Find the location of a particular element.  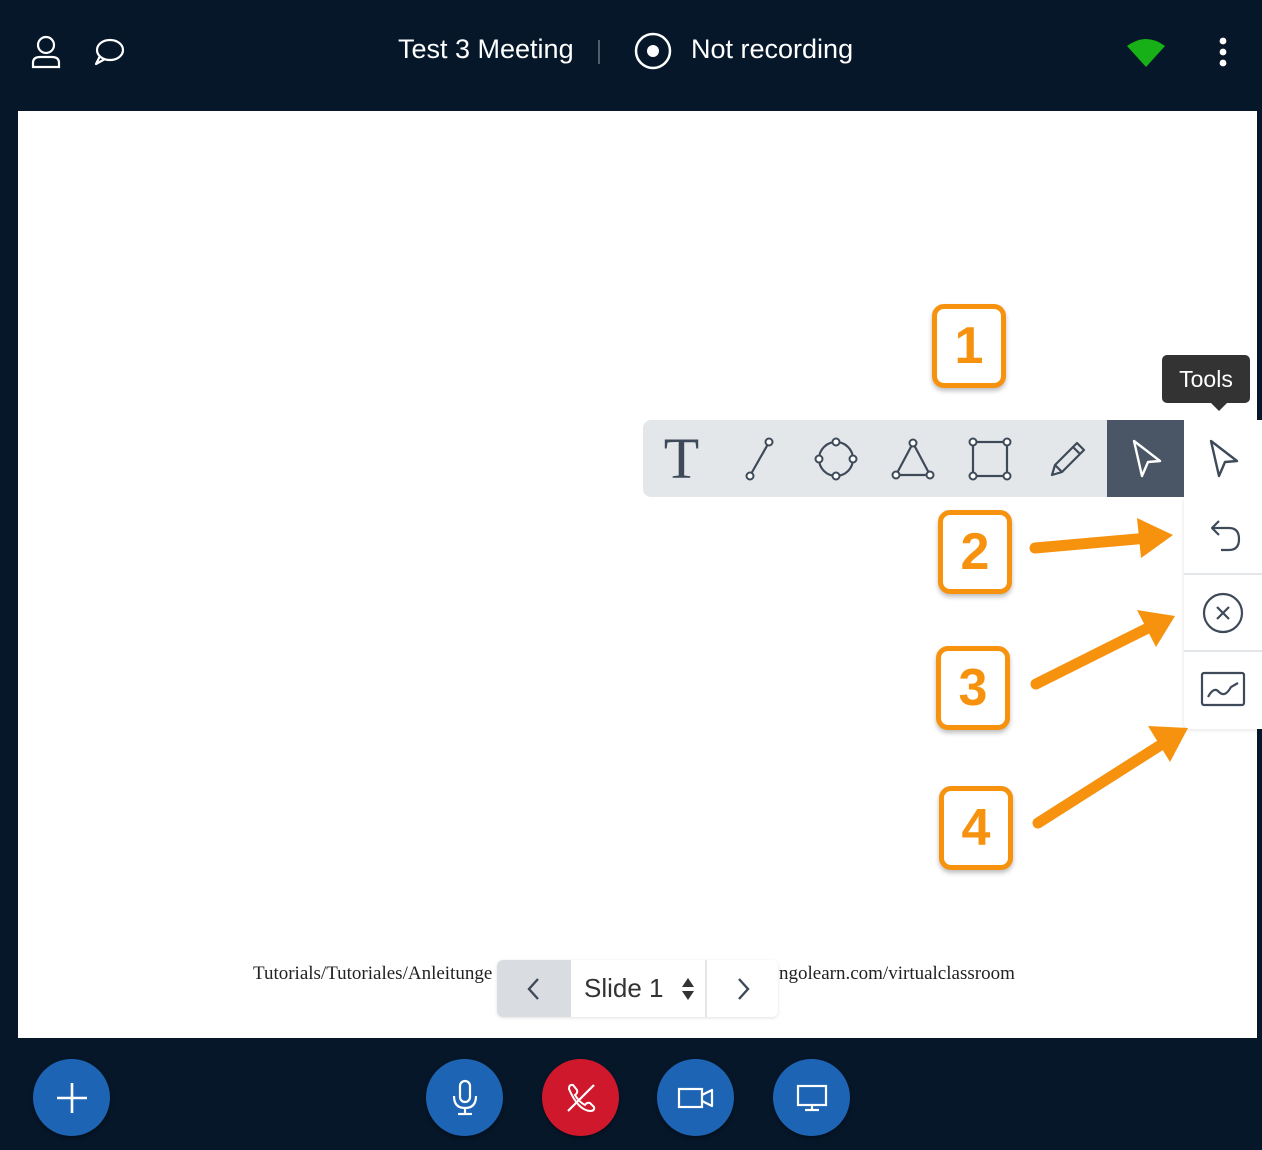

meeting-title: Test 3 Meeting is located at coordinates (486, 49).